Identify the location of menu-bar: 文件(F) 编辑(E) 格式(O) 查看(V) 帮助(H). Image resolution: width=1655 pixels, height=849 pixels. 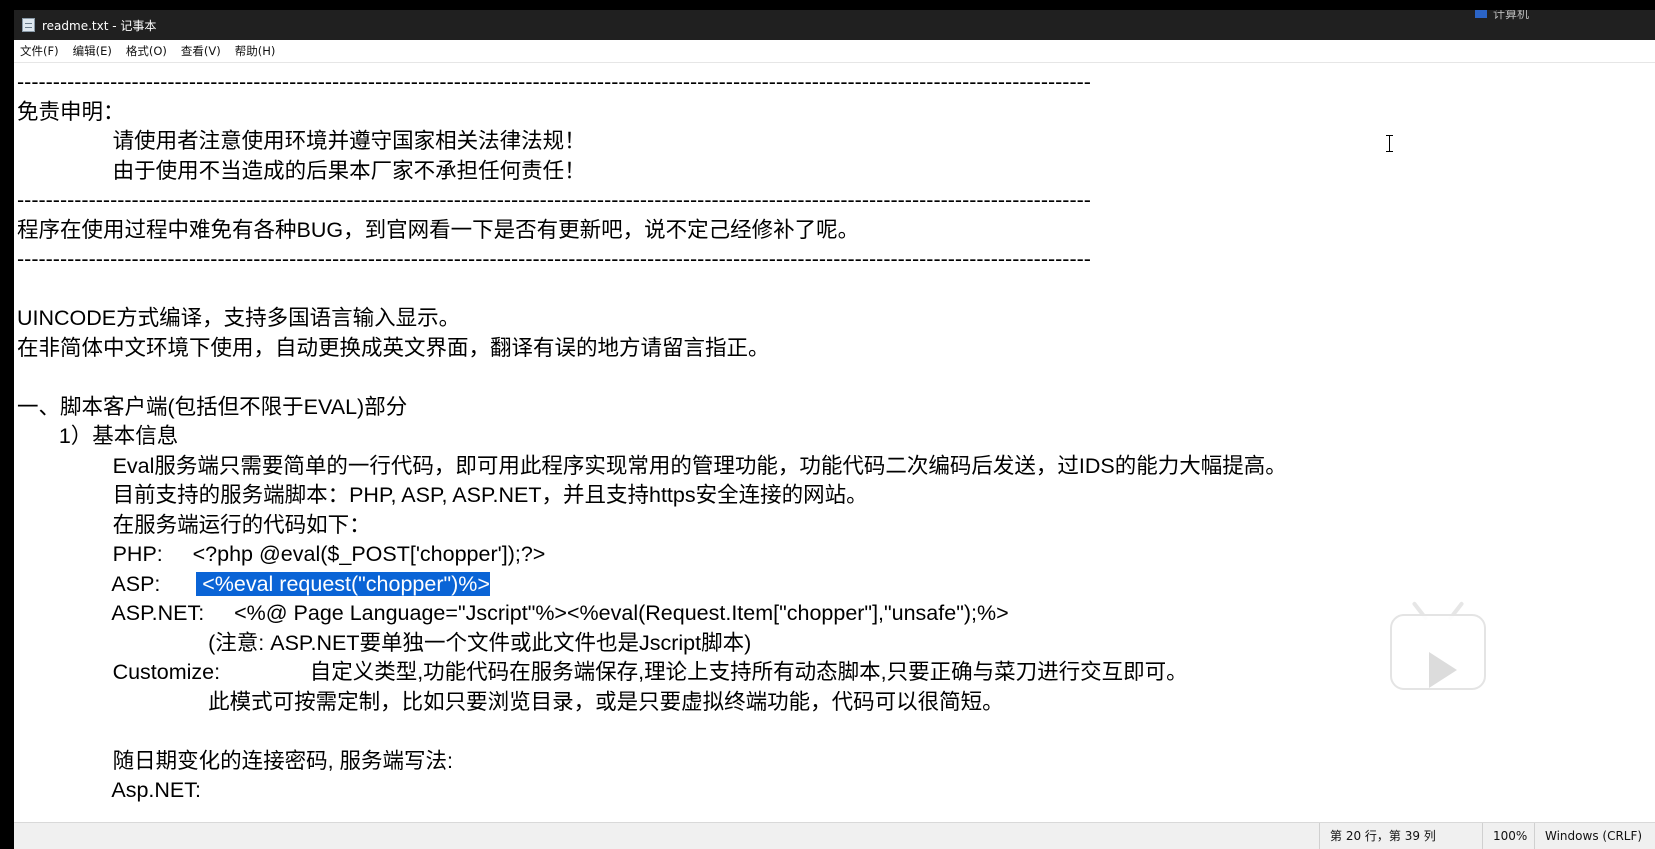
(834, 51).